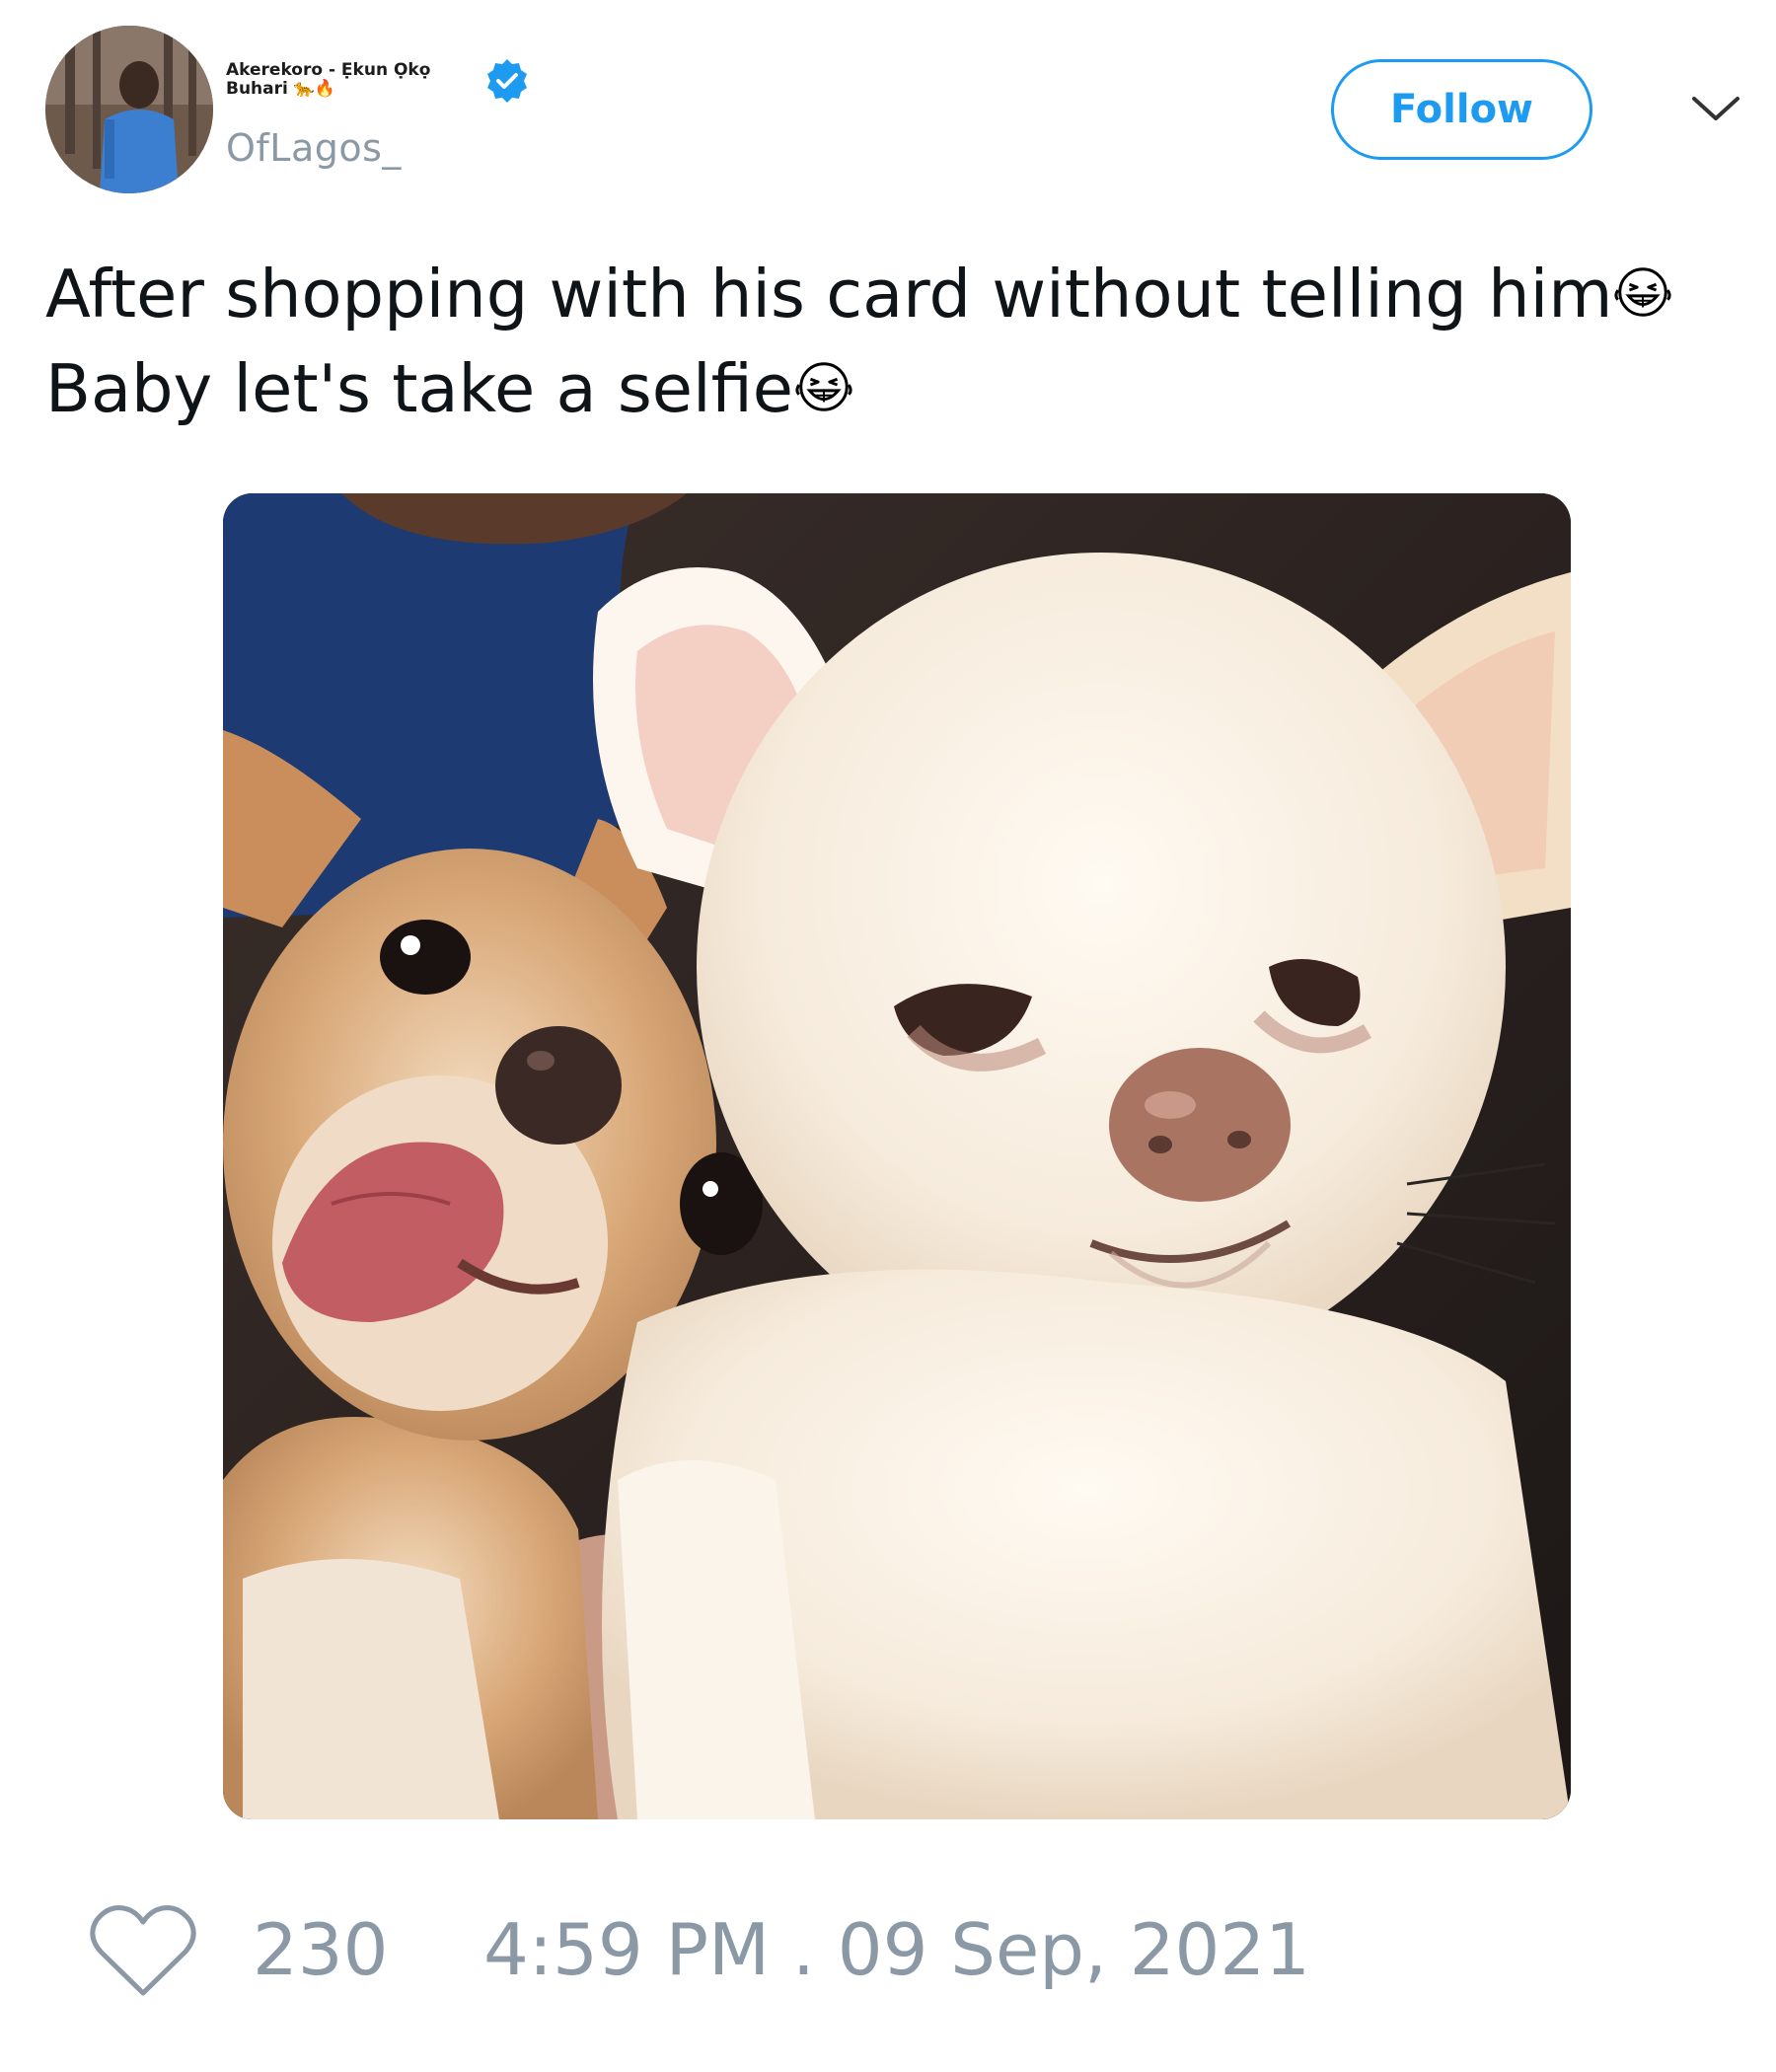 This screenshot has width=1776, height=2072. Describe the element at coordinates (1462, 110) in the screenshot. I see `follow-button: Follow` at that location.